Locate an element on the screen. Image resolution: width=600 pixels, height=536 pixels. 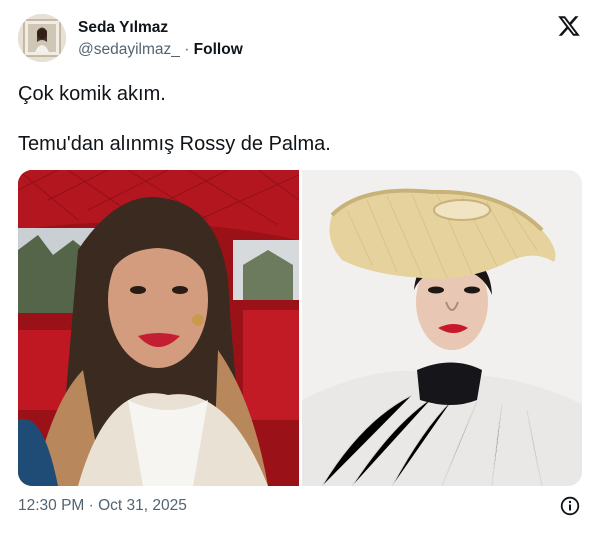
info-icon is located at coordinates (570, 506).